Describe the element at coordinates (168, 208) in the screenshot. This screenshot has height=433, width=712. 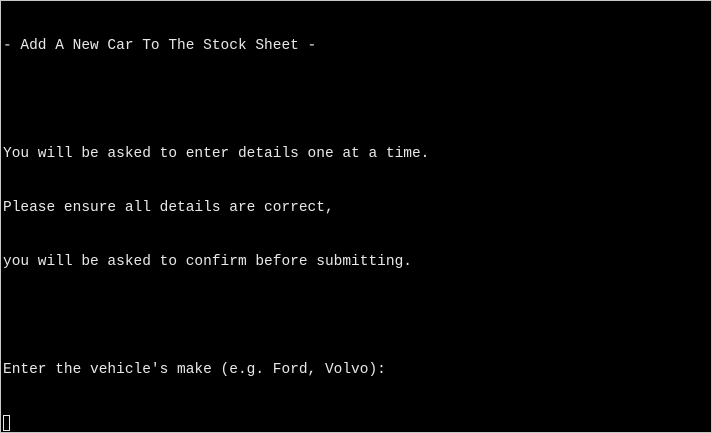
I see `instruction-line: Please ensure all details are correct,` at that location.